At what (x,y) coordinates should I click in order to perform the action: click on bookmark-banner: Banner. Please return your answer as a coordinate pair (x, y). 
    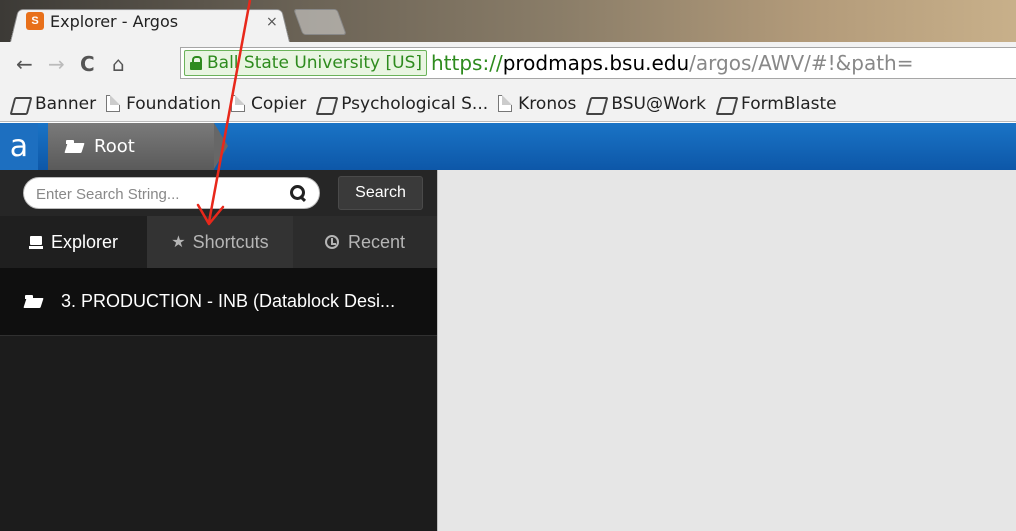
    Looking at the image, I should click on (53, 104).